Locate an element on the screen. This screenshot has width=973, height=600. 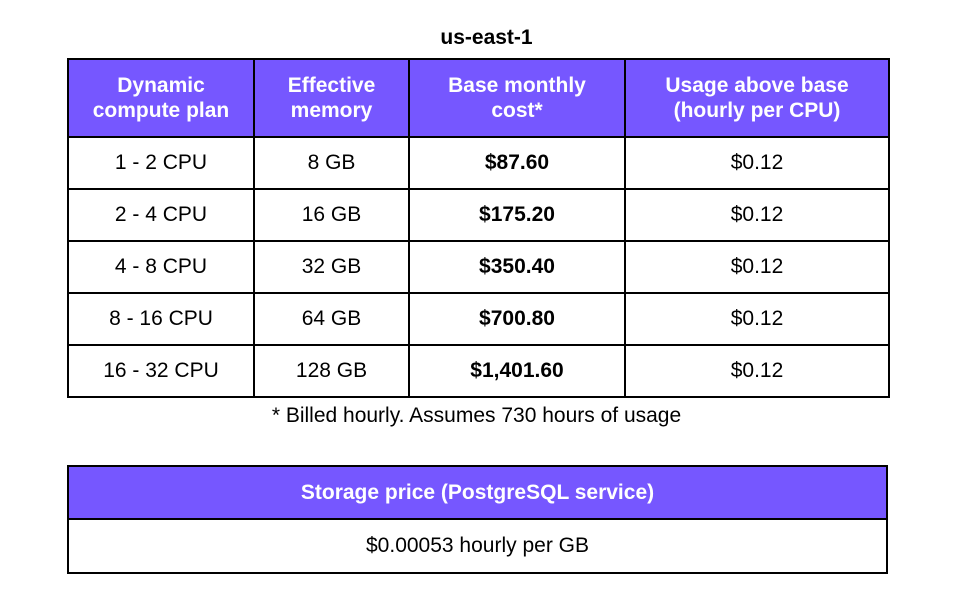
header-base-monthly-cost: Base monthly cost* is located at coordinates (517, 98).